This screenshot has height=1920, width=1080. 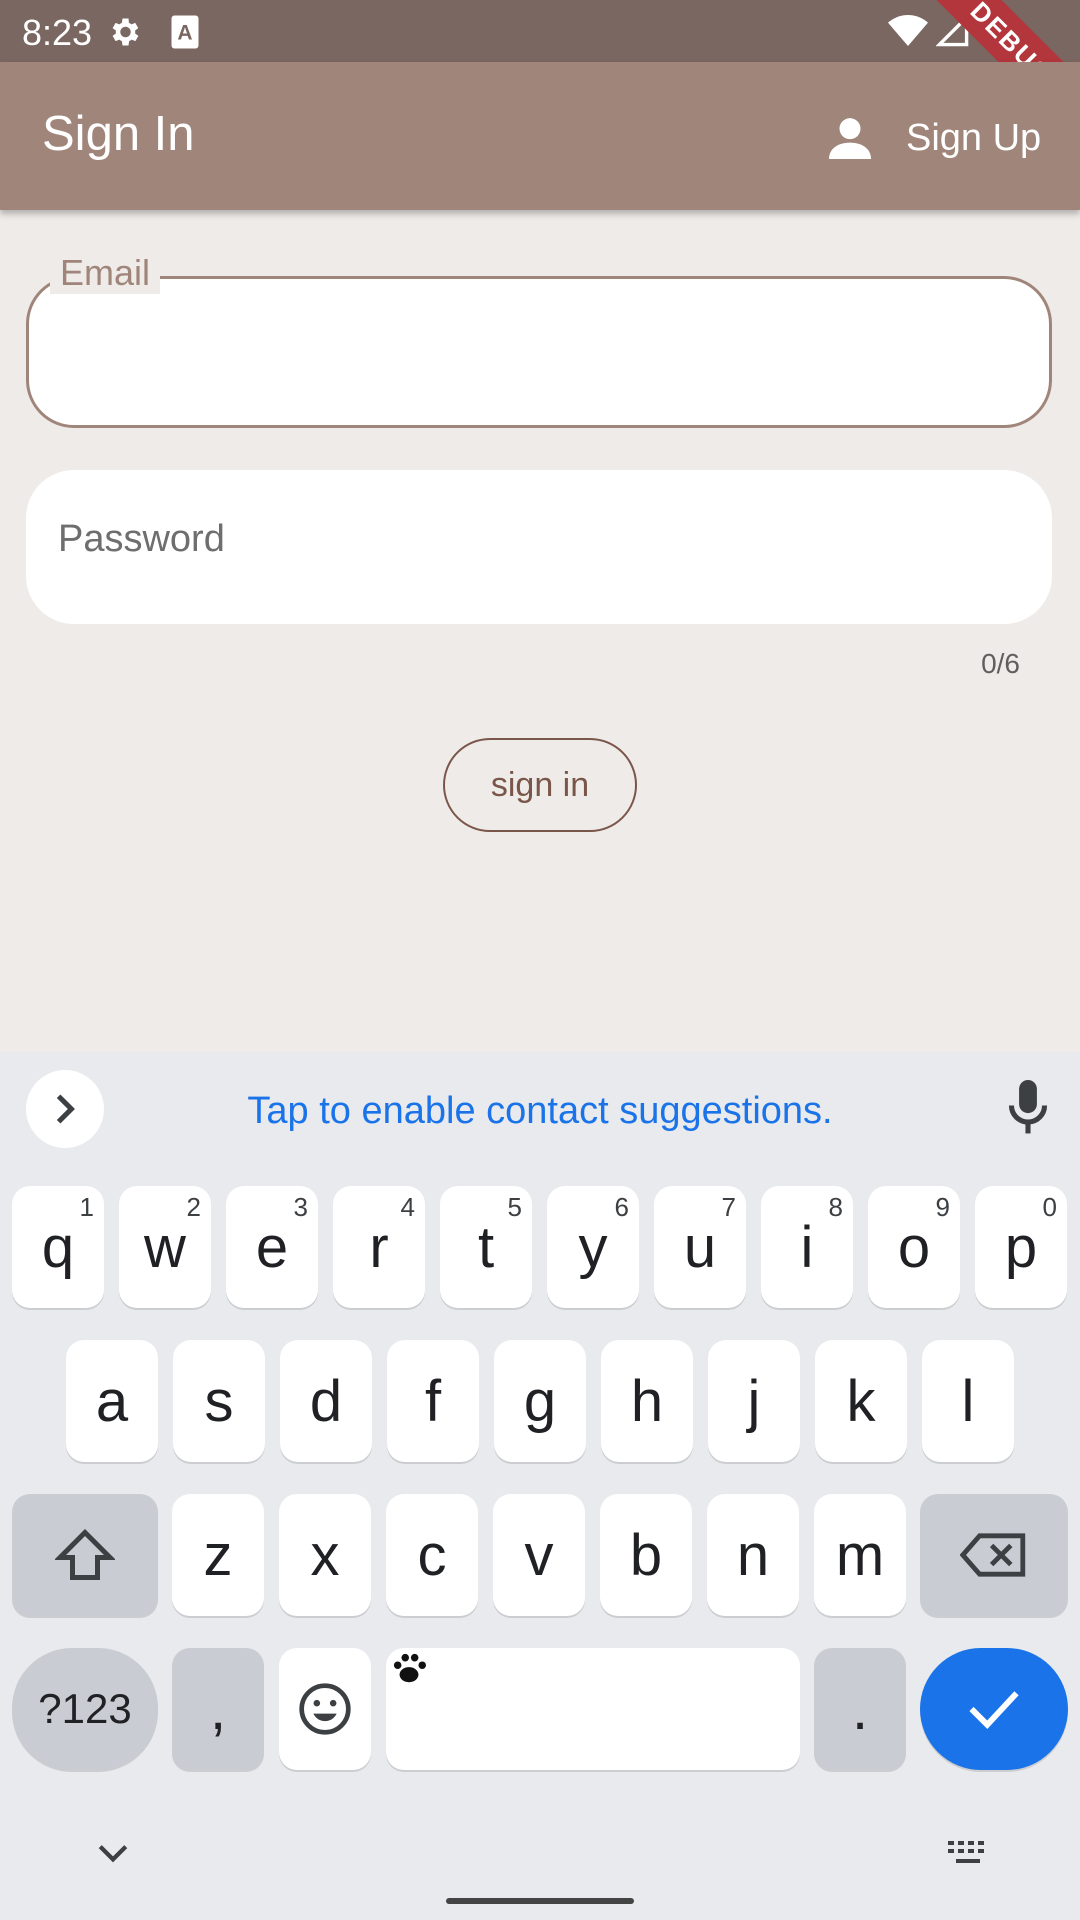 I want to click on key-label: i, so click(x=807, y=1247).